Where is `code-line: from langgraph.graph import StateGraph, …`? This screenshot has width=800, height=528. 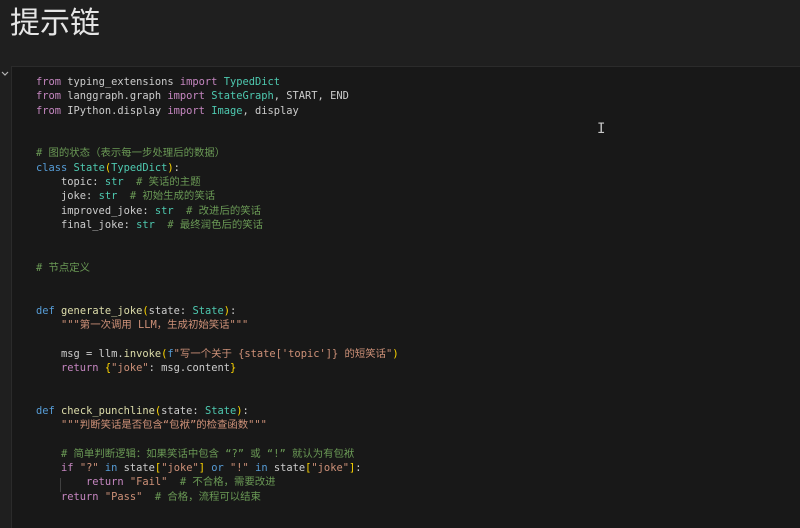 code-line: from langgraph.graph import StateGraph, … is located at coordinates (217, 96).